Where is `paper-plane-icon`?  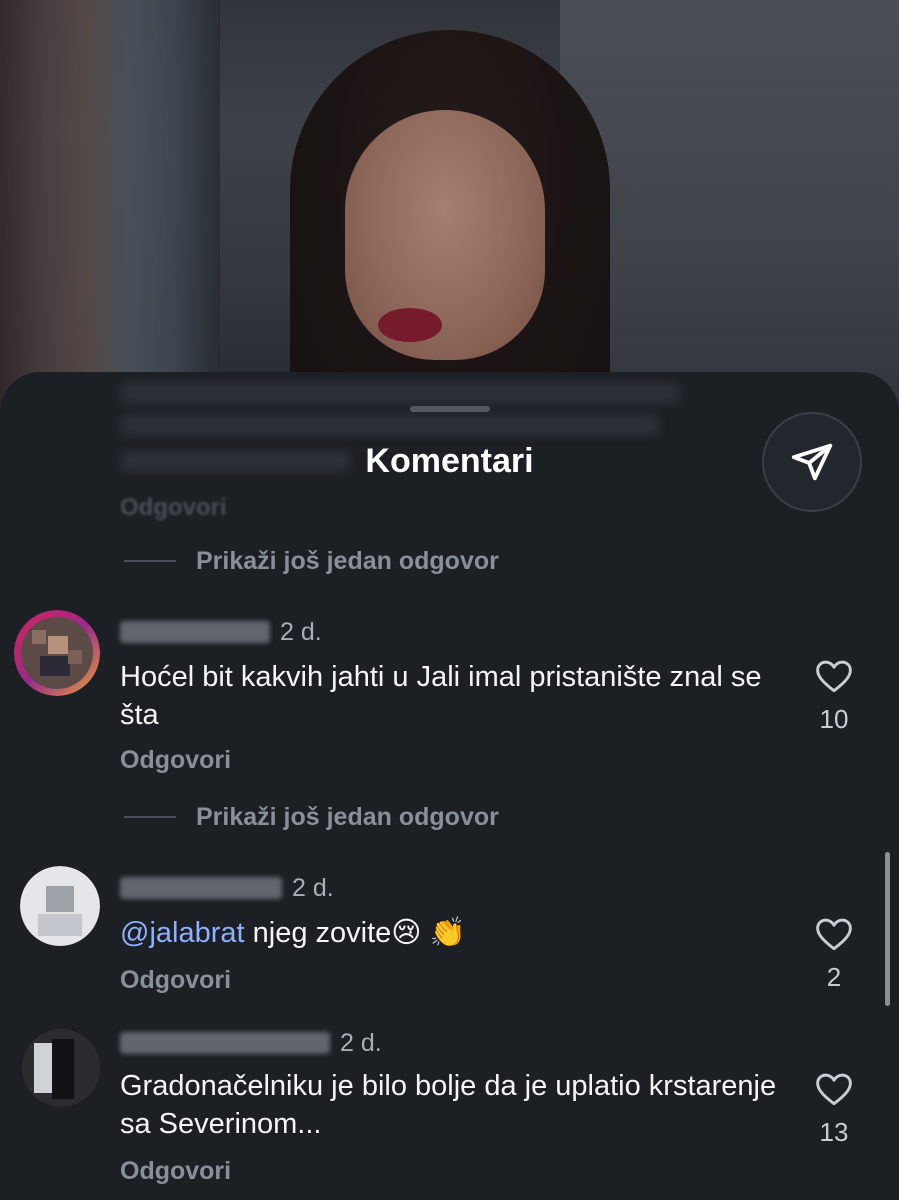
paper-plane-icon is located at coordinates (812, 462).